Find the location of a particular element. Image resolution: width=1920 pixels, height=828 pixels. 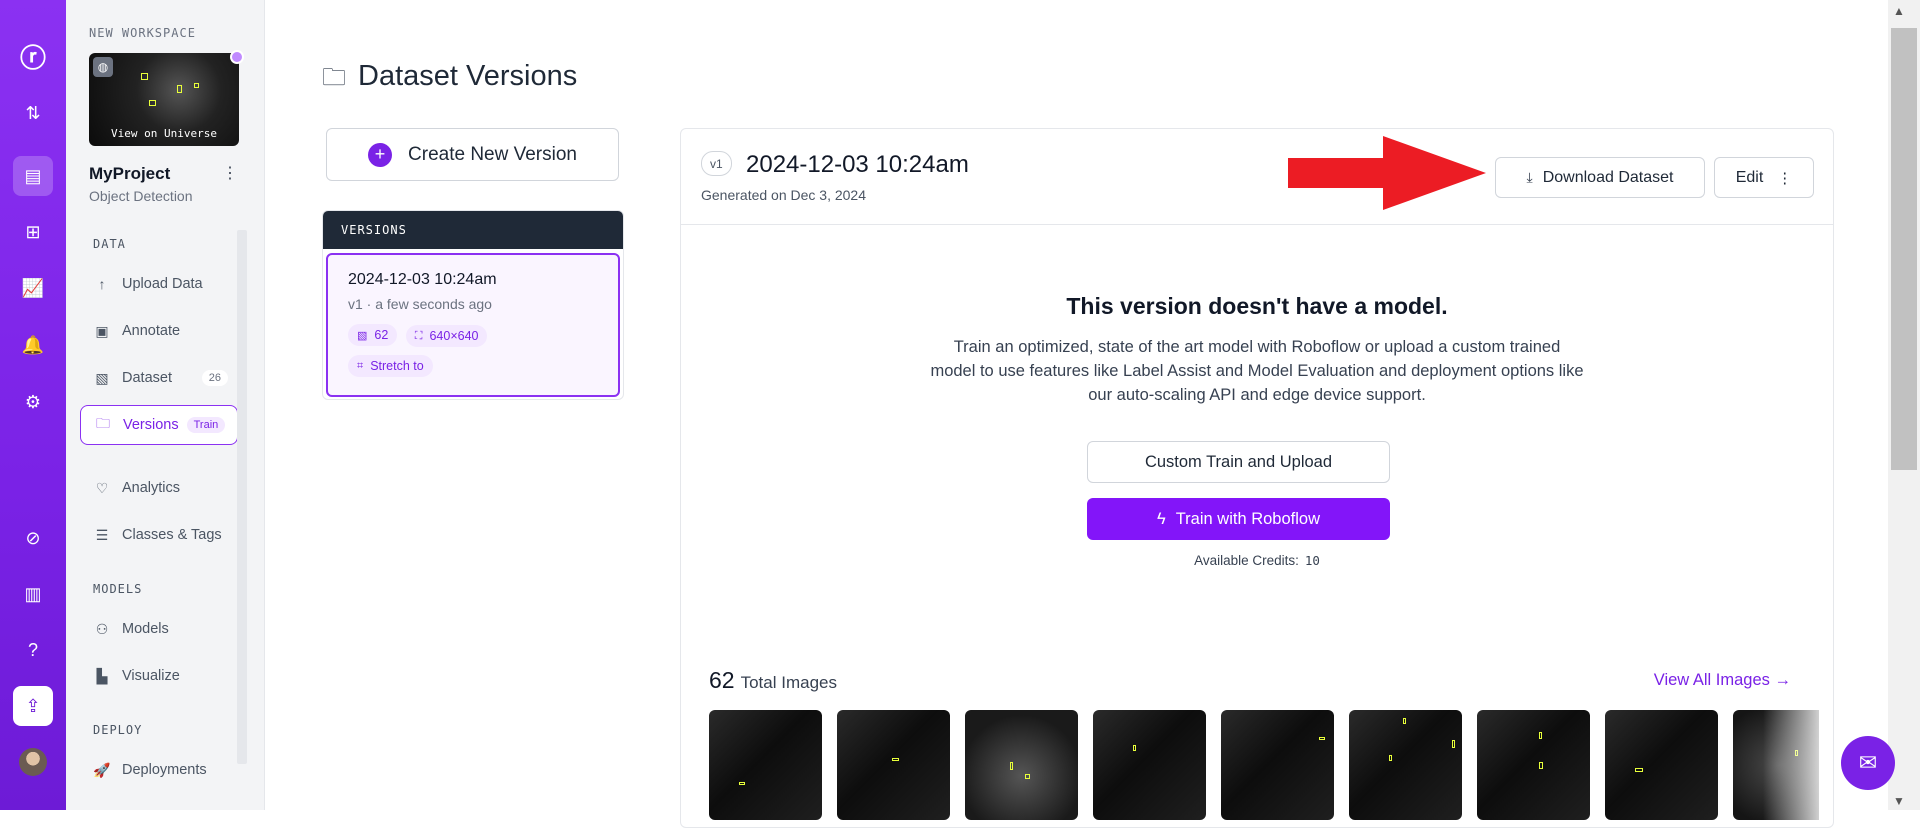

page-scrollbar-thumb is located at coordinates (1904, 249).